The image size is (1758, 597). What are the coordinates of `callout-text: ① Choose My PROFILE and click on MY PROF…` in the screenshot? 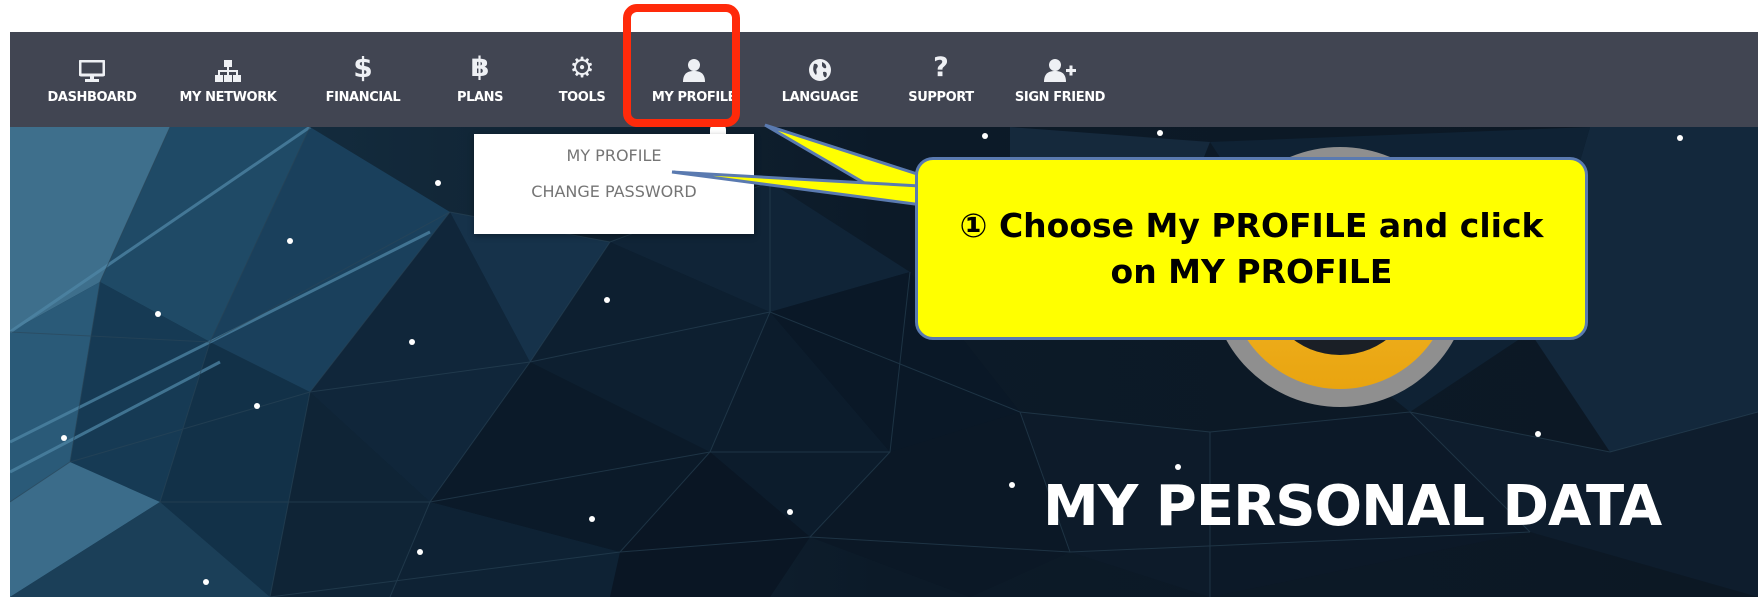 It's located at (1251, 248).